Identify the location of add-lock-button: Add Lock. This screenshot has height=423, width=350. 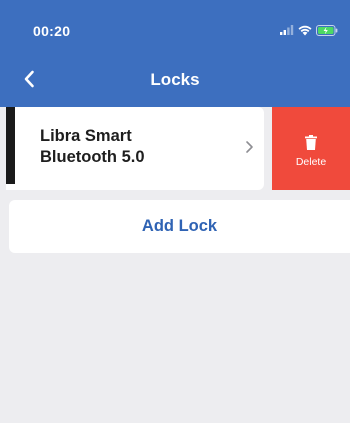
(179, 226).